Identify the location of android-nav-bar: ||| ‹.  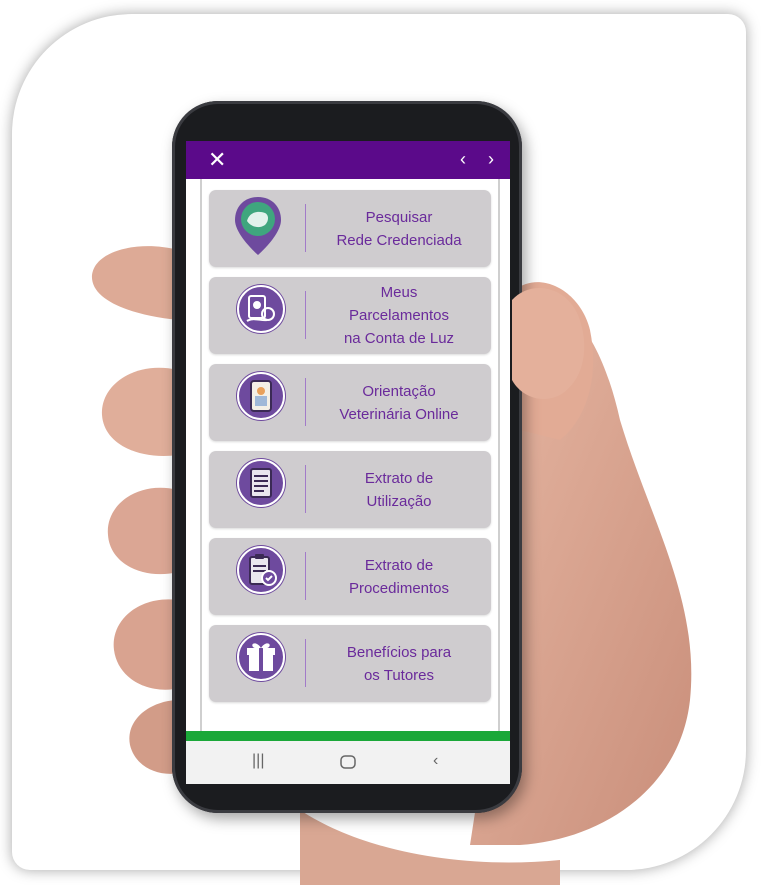
(348, 762).